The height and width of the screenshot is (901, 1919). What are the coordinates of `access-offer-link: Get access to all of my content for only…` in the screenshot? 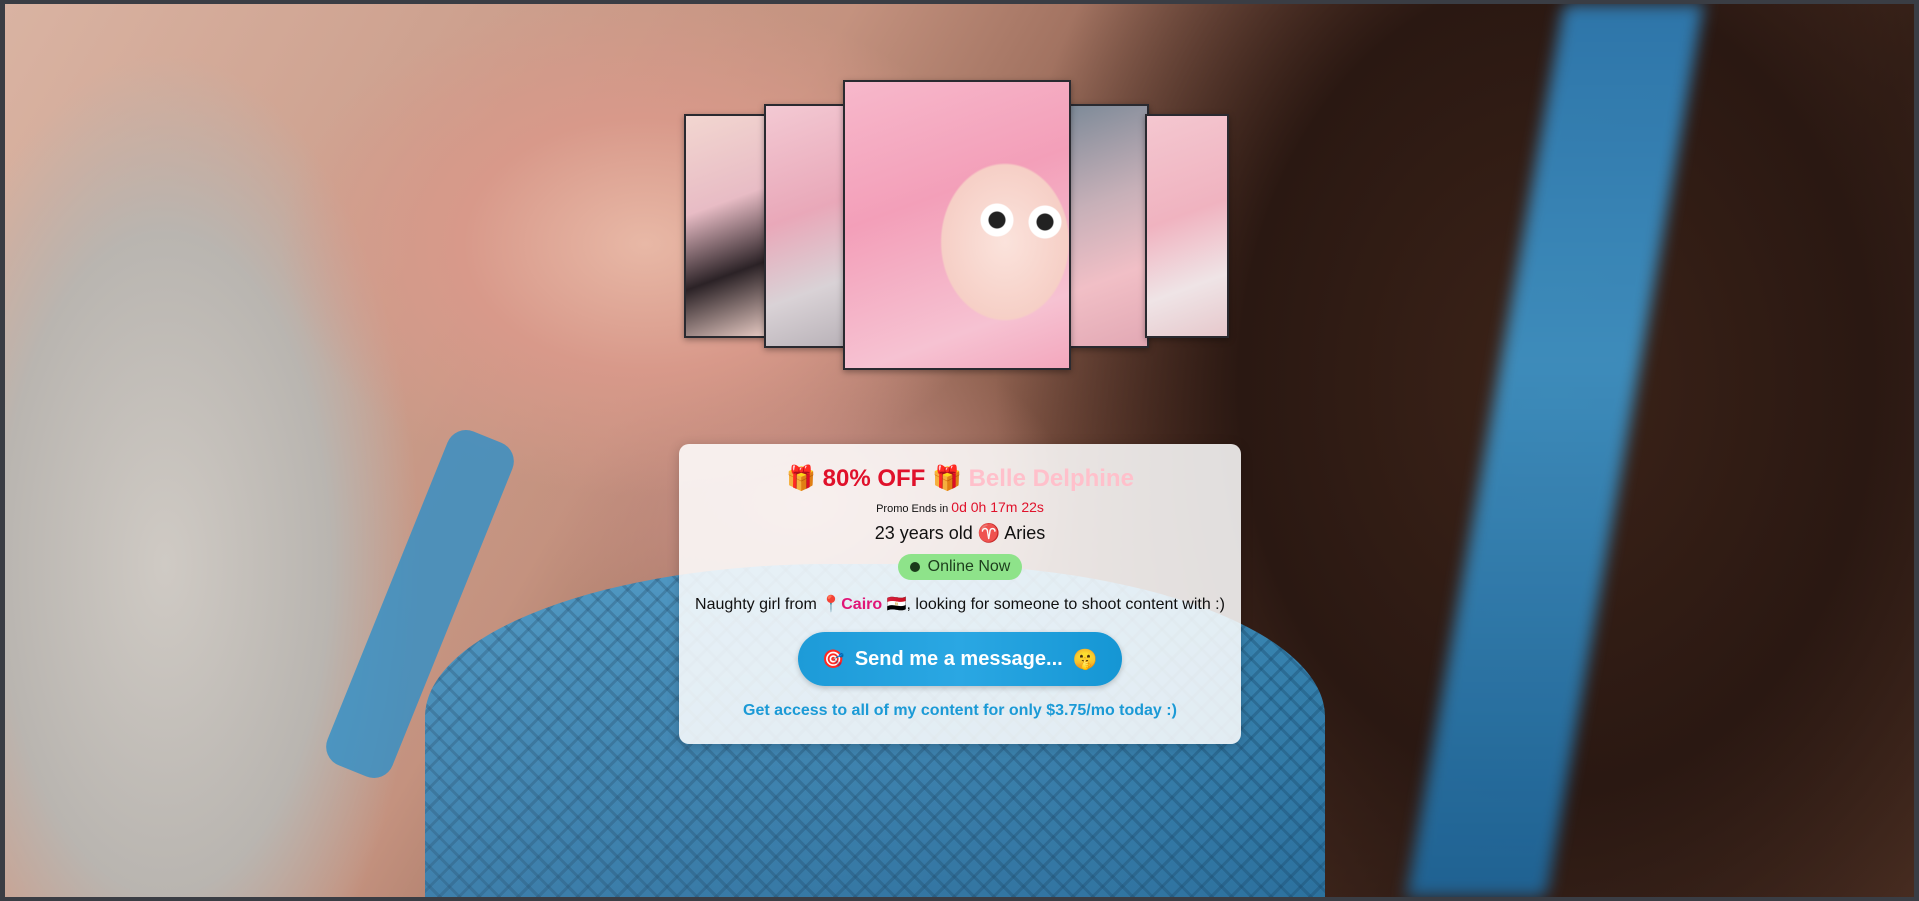 It's located at (960, 711).